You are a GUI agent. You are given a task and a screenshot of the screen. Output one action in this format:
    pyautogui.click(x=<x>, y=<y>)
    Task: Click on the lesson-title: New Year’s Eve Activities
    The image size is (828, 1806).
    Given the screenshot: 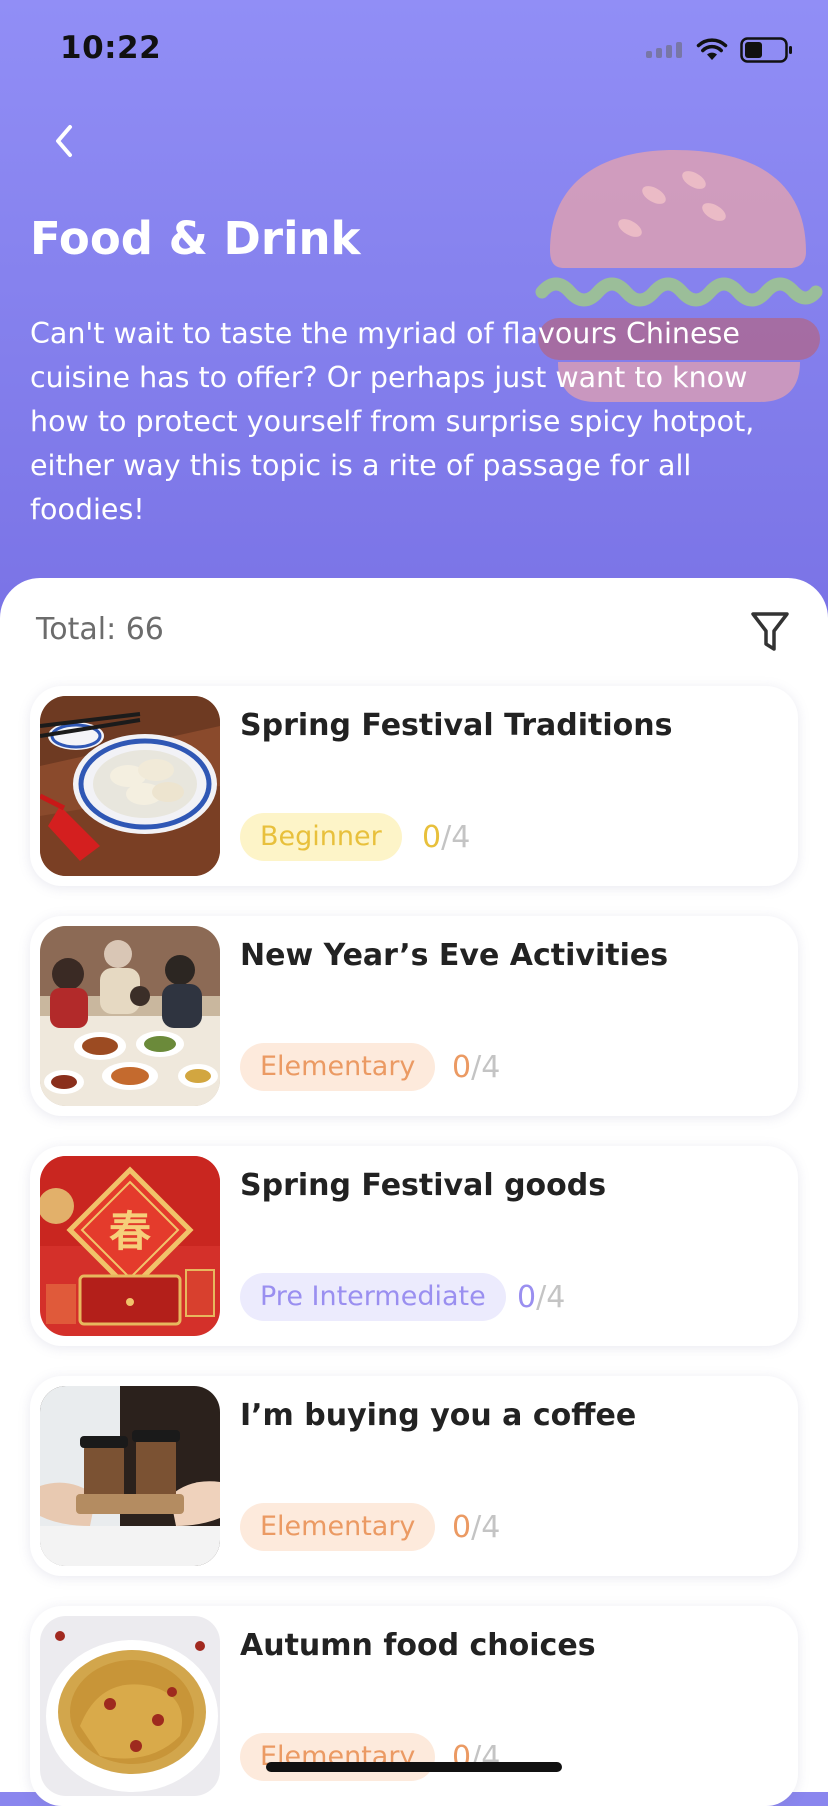 What is the action you would take?
    pyautogui.click(x=454, y=955)
    